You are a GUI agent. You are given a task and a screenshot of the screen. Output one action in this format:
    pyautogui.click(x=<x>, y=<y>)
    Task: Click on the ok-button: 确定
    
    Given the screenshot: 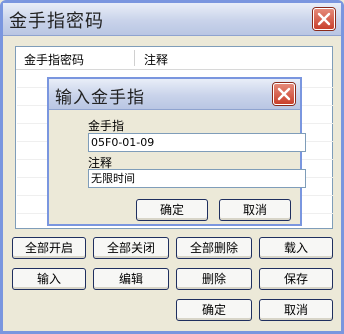 What is the action you would take?
    pyautogui.click(x=214, y=310)
    